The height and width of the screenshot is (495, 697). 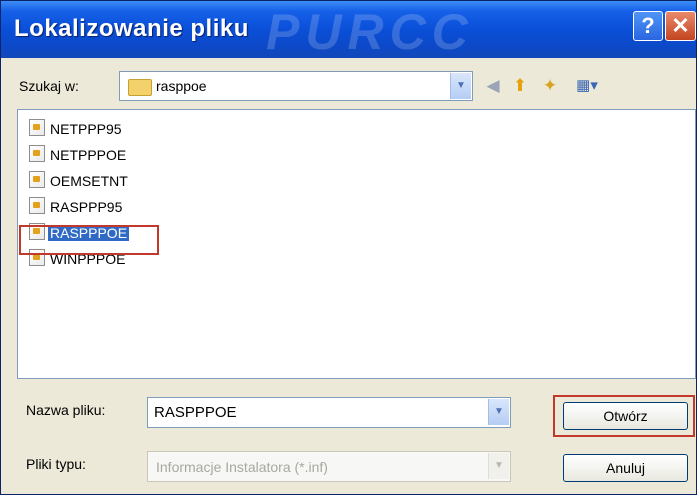 What do you see at coordinates (86, 207) in the screenshot?
I see `file-name: RASPPP95` at bounding box center [86, 207].